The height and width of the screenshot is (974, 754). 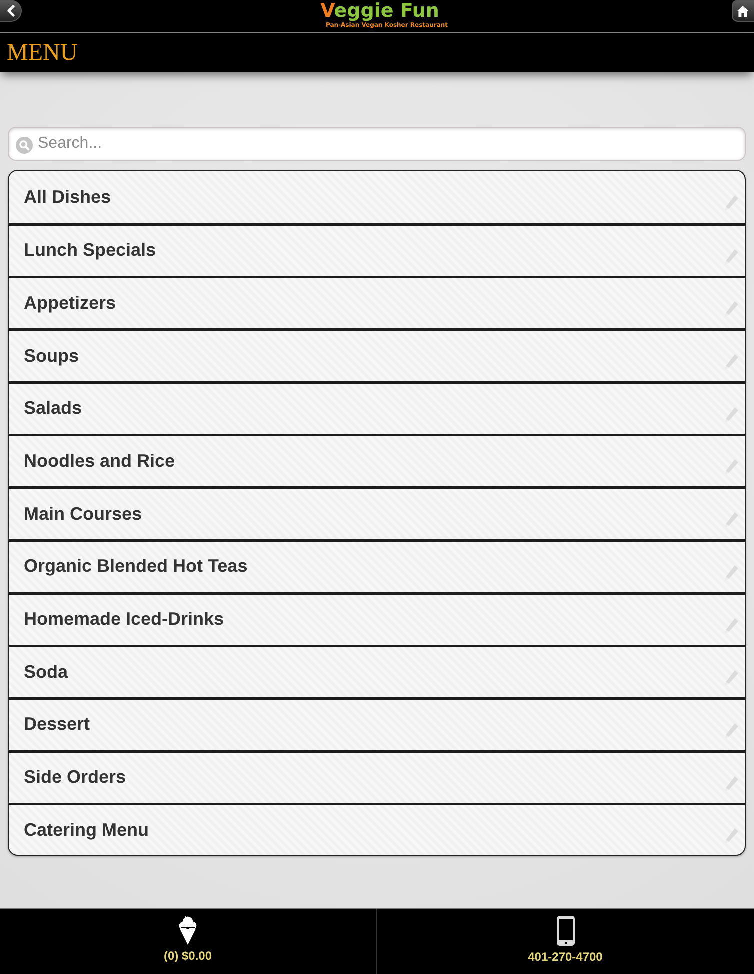 What do you see at coordinates (24, 145) in the screenshot?
I see `search-icon` at bounding box center [24, 145].